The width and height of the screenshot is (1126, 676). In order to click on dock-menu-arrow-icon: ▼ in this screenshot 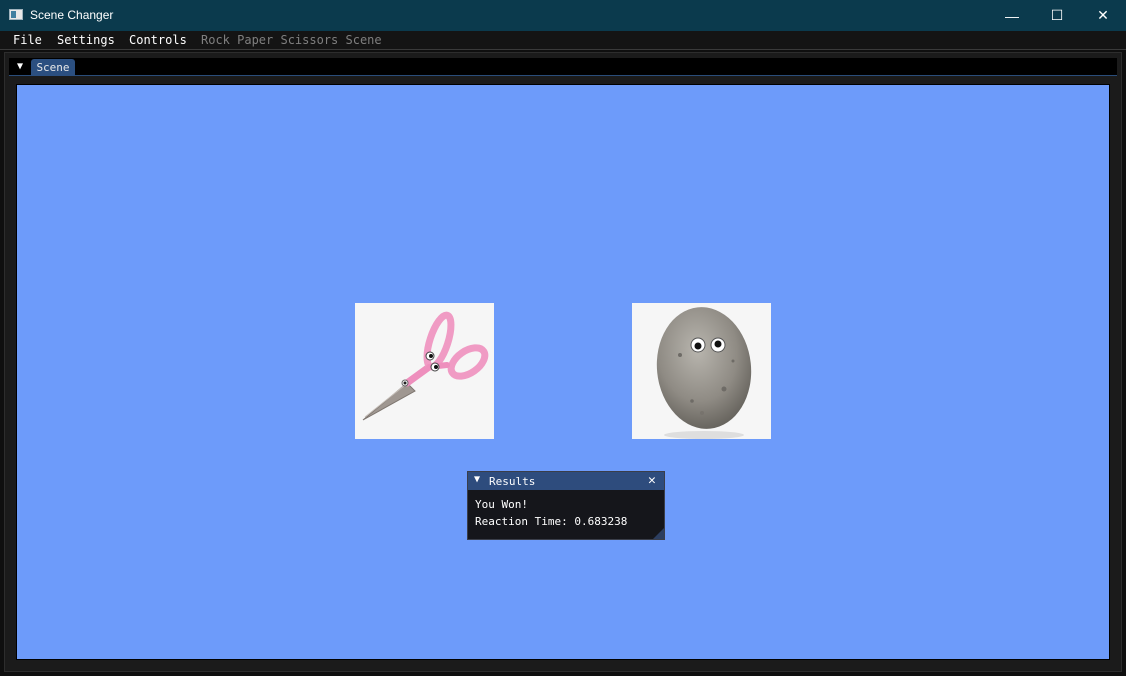, I will do `click(20, 66)`.